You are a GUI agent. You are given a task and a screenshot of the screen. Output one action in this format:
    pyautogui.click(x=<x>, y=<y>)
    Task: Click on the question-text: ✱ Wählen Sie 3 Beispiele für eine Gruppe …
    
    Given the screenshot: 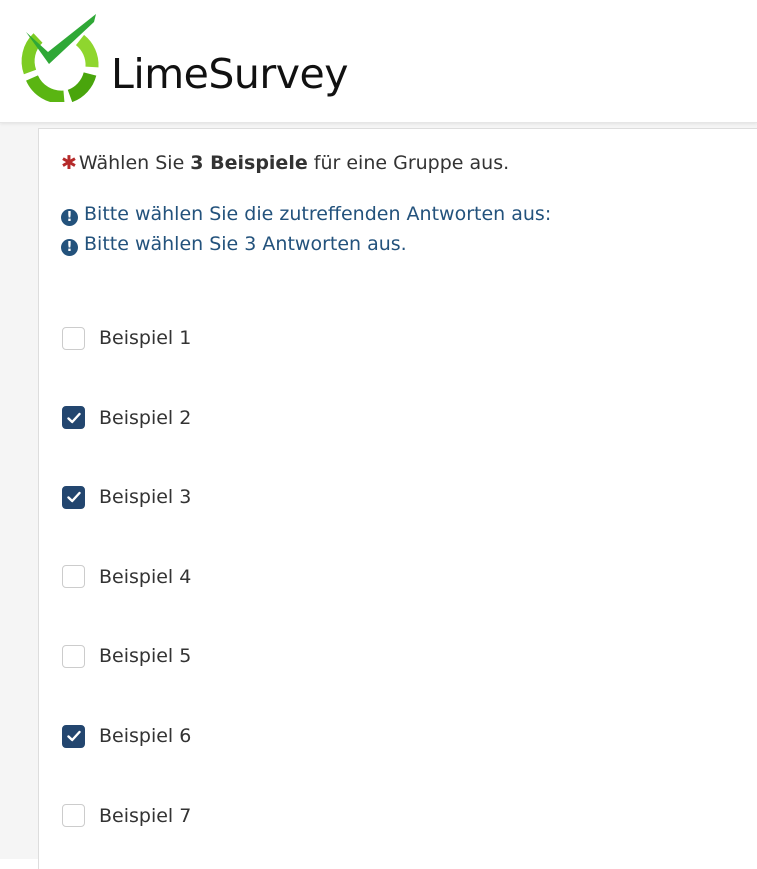 What is the action you would take?
    pyautogui.click(x=285, y=163)
    